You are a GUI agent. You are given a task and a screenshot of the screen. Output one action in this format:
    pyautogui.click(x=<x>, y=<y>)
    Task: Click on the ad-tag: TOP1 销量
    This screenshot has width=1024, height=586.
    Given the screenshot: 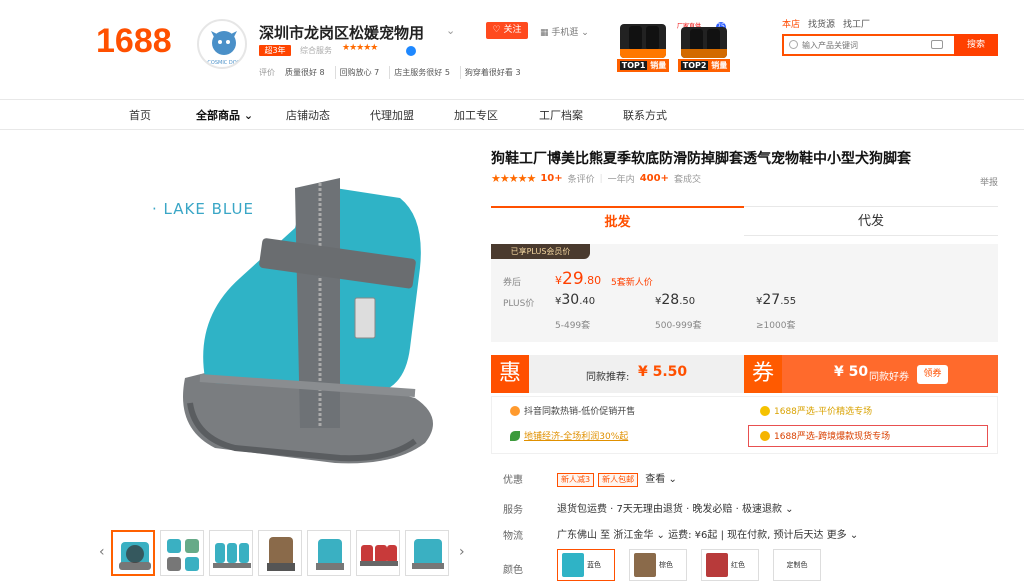 What is the action you would take?
    pyautogui.click(x=643, y=65)
    